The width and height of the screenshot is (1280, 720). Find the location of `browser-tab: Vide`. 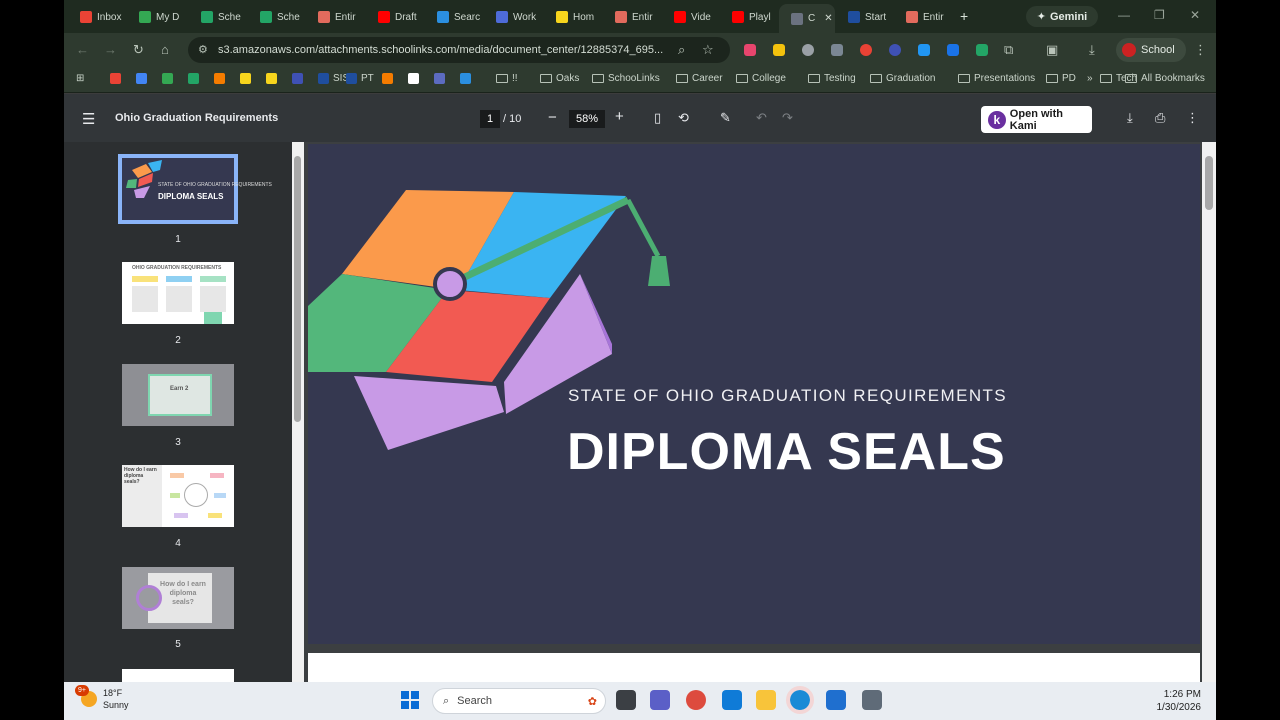

browser-tab: Vide is located at coordinates (691, 17).